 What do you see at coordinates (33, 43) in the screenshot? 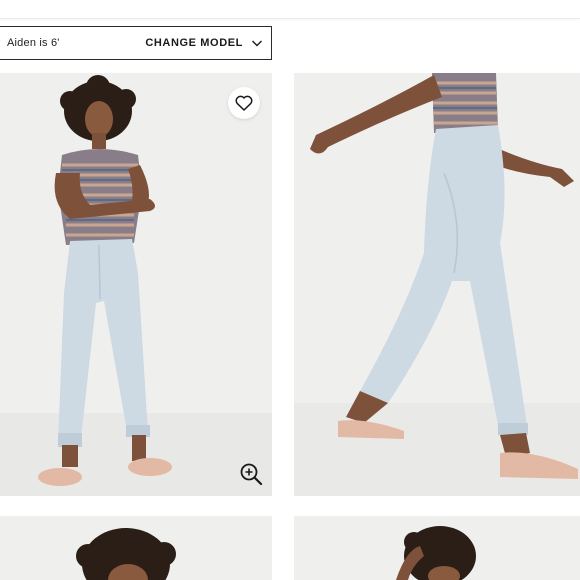
I see `model-name-label: Aiden is 6'` at bounding box center [33, 43].